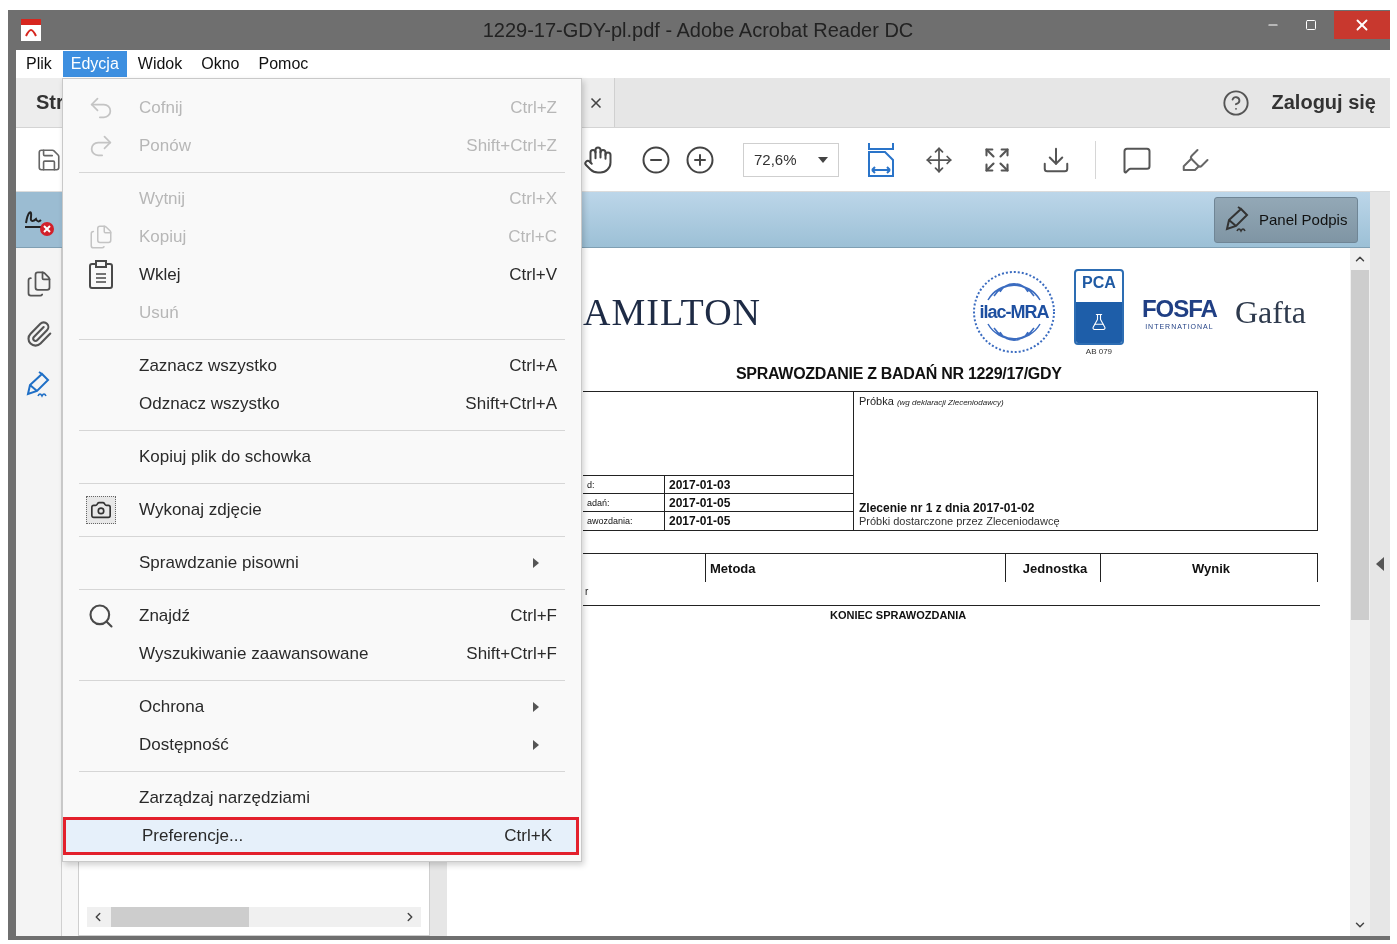 The image size is (1397, 944). Describe the element at coordinates (759, 485) in the screenshot. I see `table-cell: 2017-01-03` at that location.